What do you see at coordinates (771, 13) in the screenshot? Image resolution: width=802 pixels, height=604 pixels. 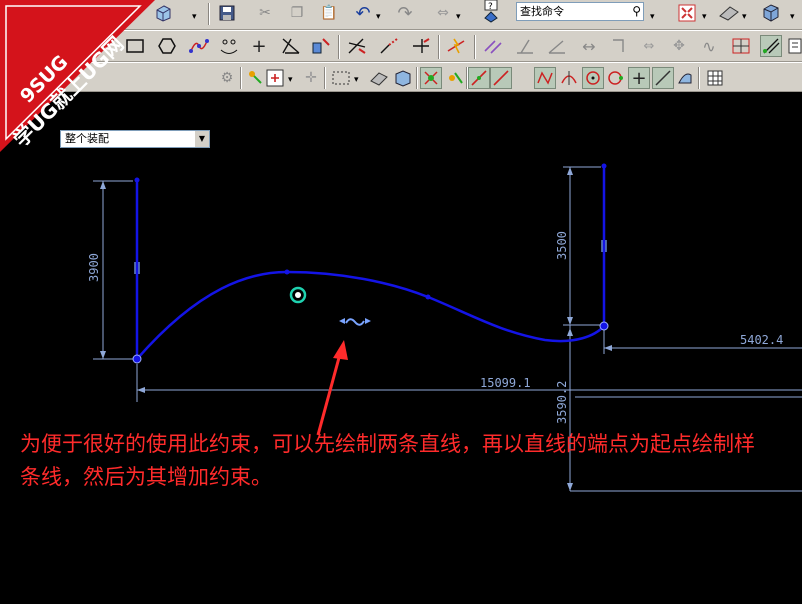 I see `shaded-cube-icon` at bounding box center [771, 13].